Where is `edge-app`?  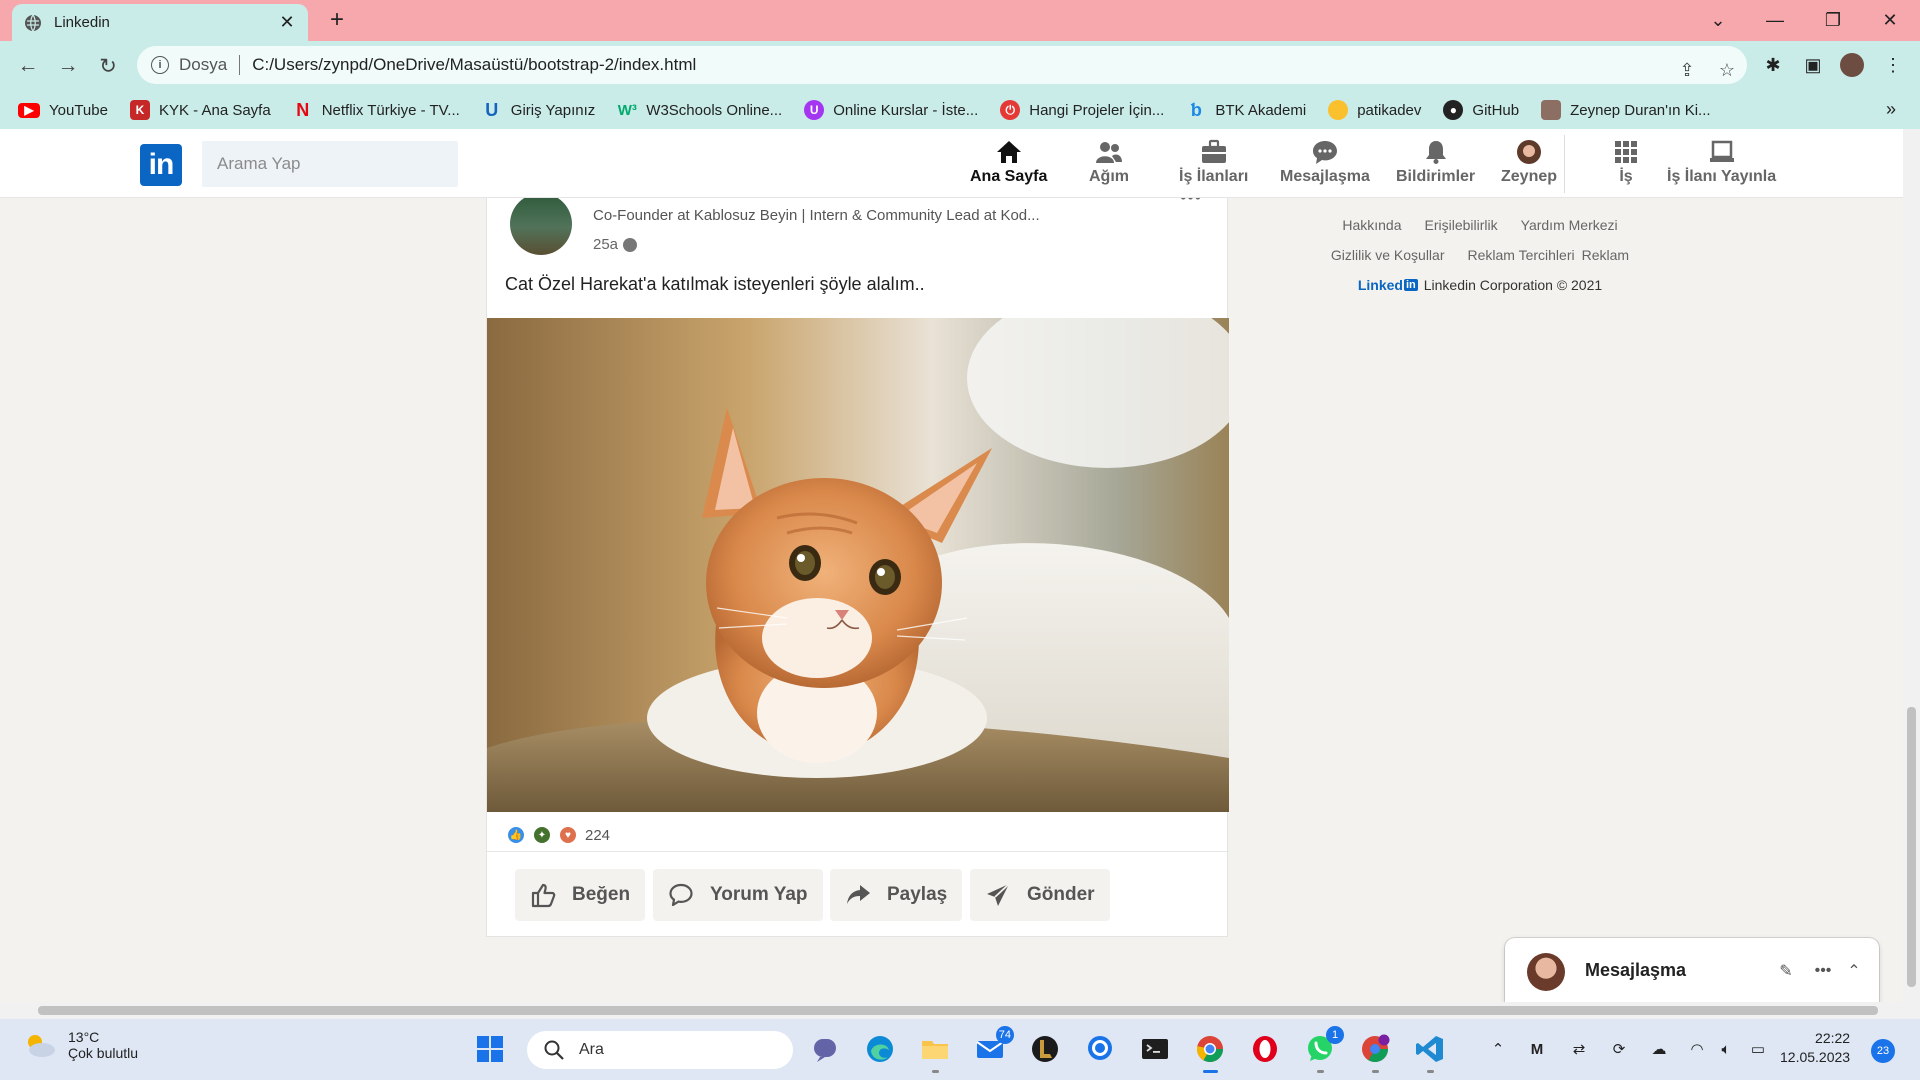 edge-app is located at coordinates (880, 1049).